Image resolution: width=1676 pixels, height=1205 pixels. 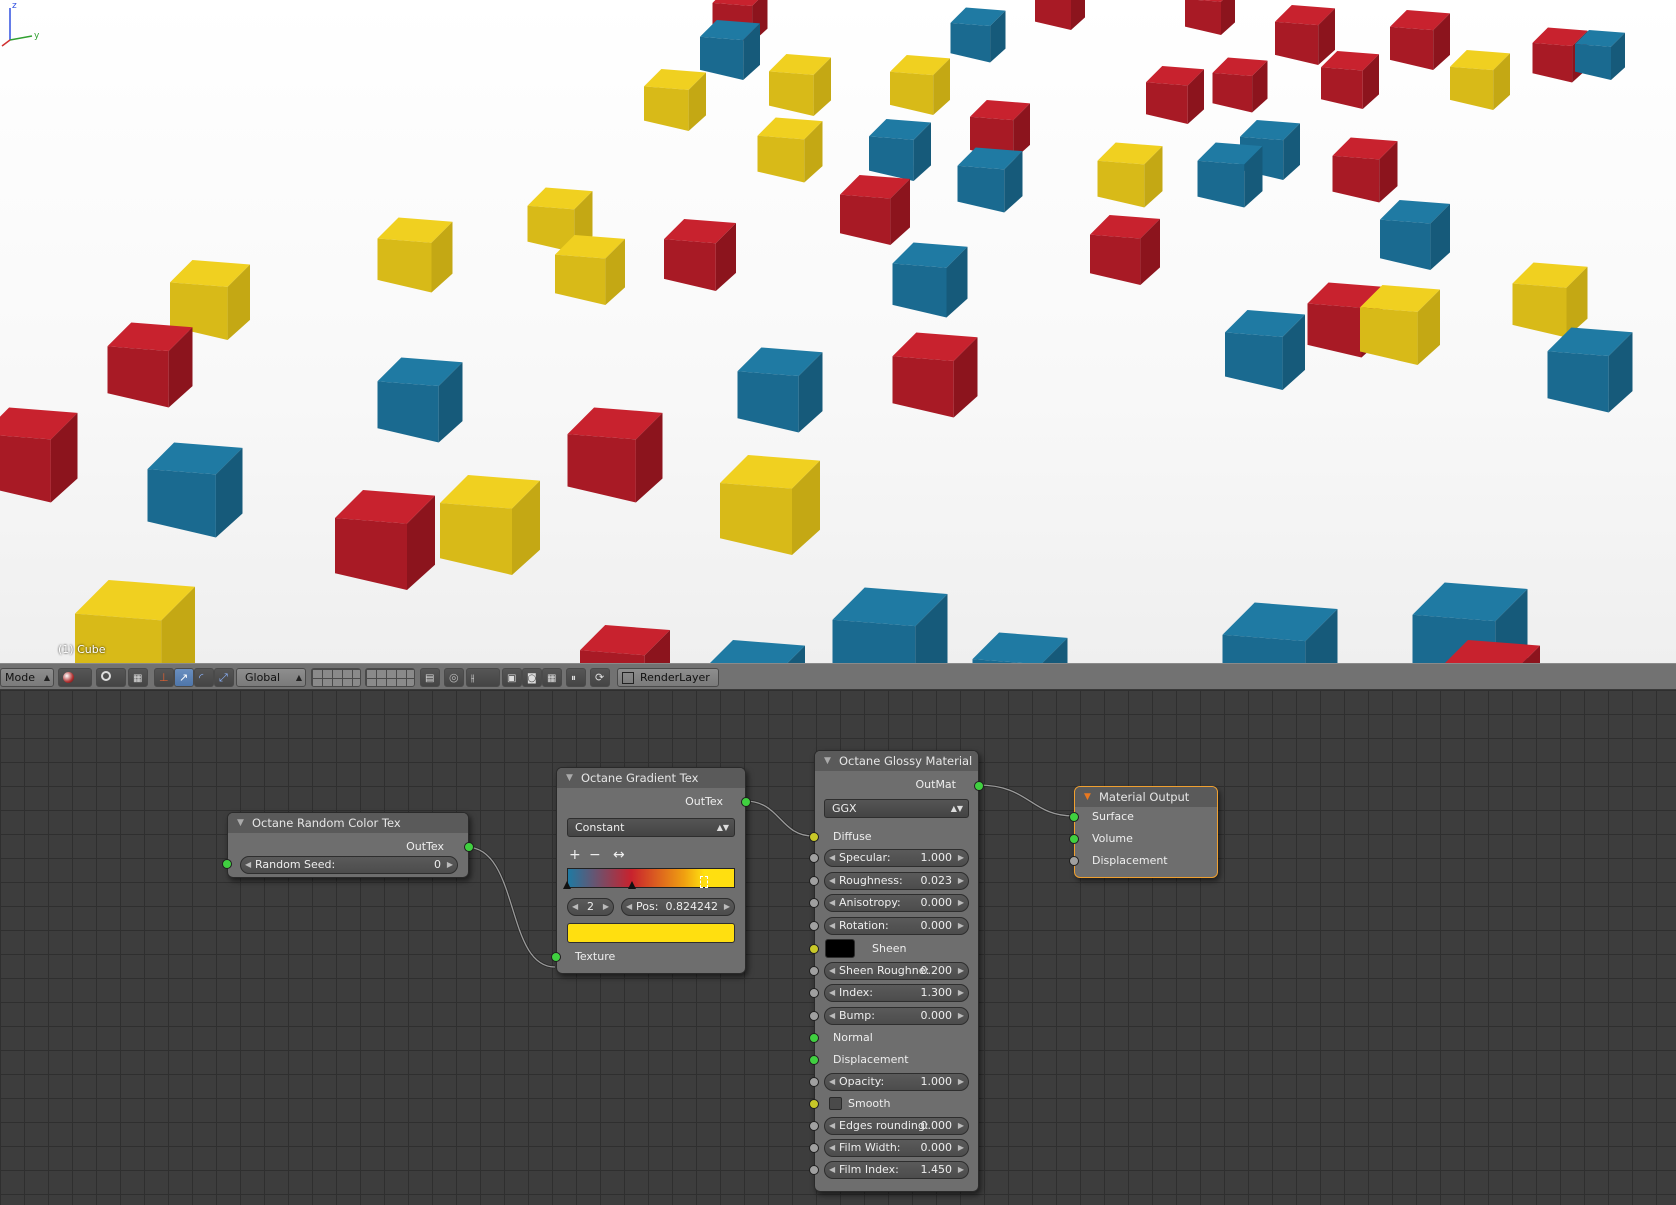 I want to click on mode-select: Mode ▲, so click(x=27, y=677).